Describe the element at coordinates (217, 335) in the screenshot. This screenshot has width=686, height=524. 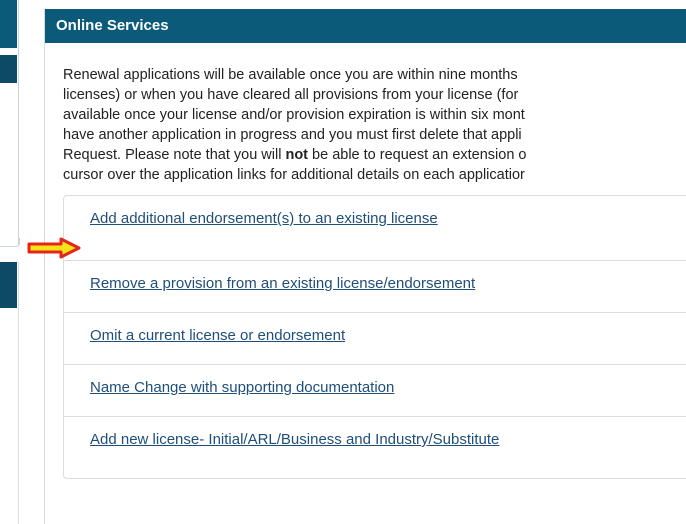
I see `omit-license-link: Omit a current license or endorsement` at that location.